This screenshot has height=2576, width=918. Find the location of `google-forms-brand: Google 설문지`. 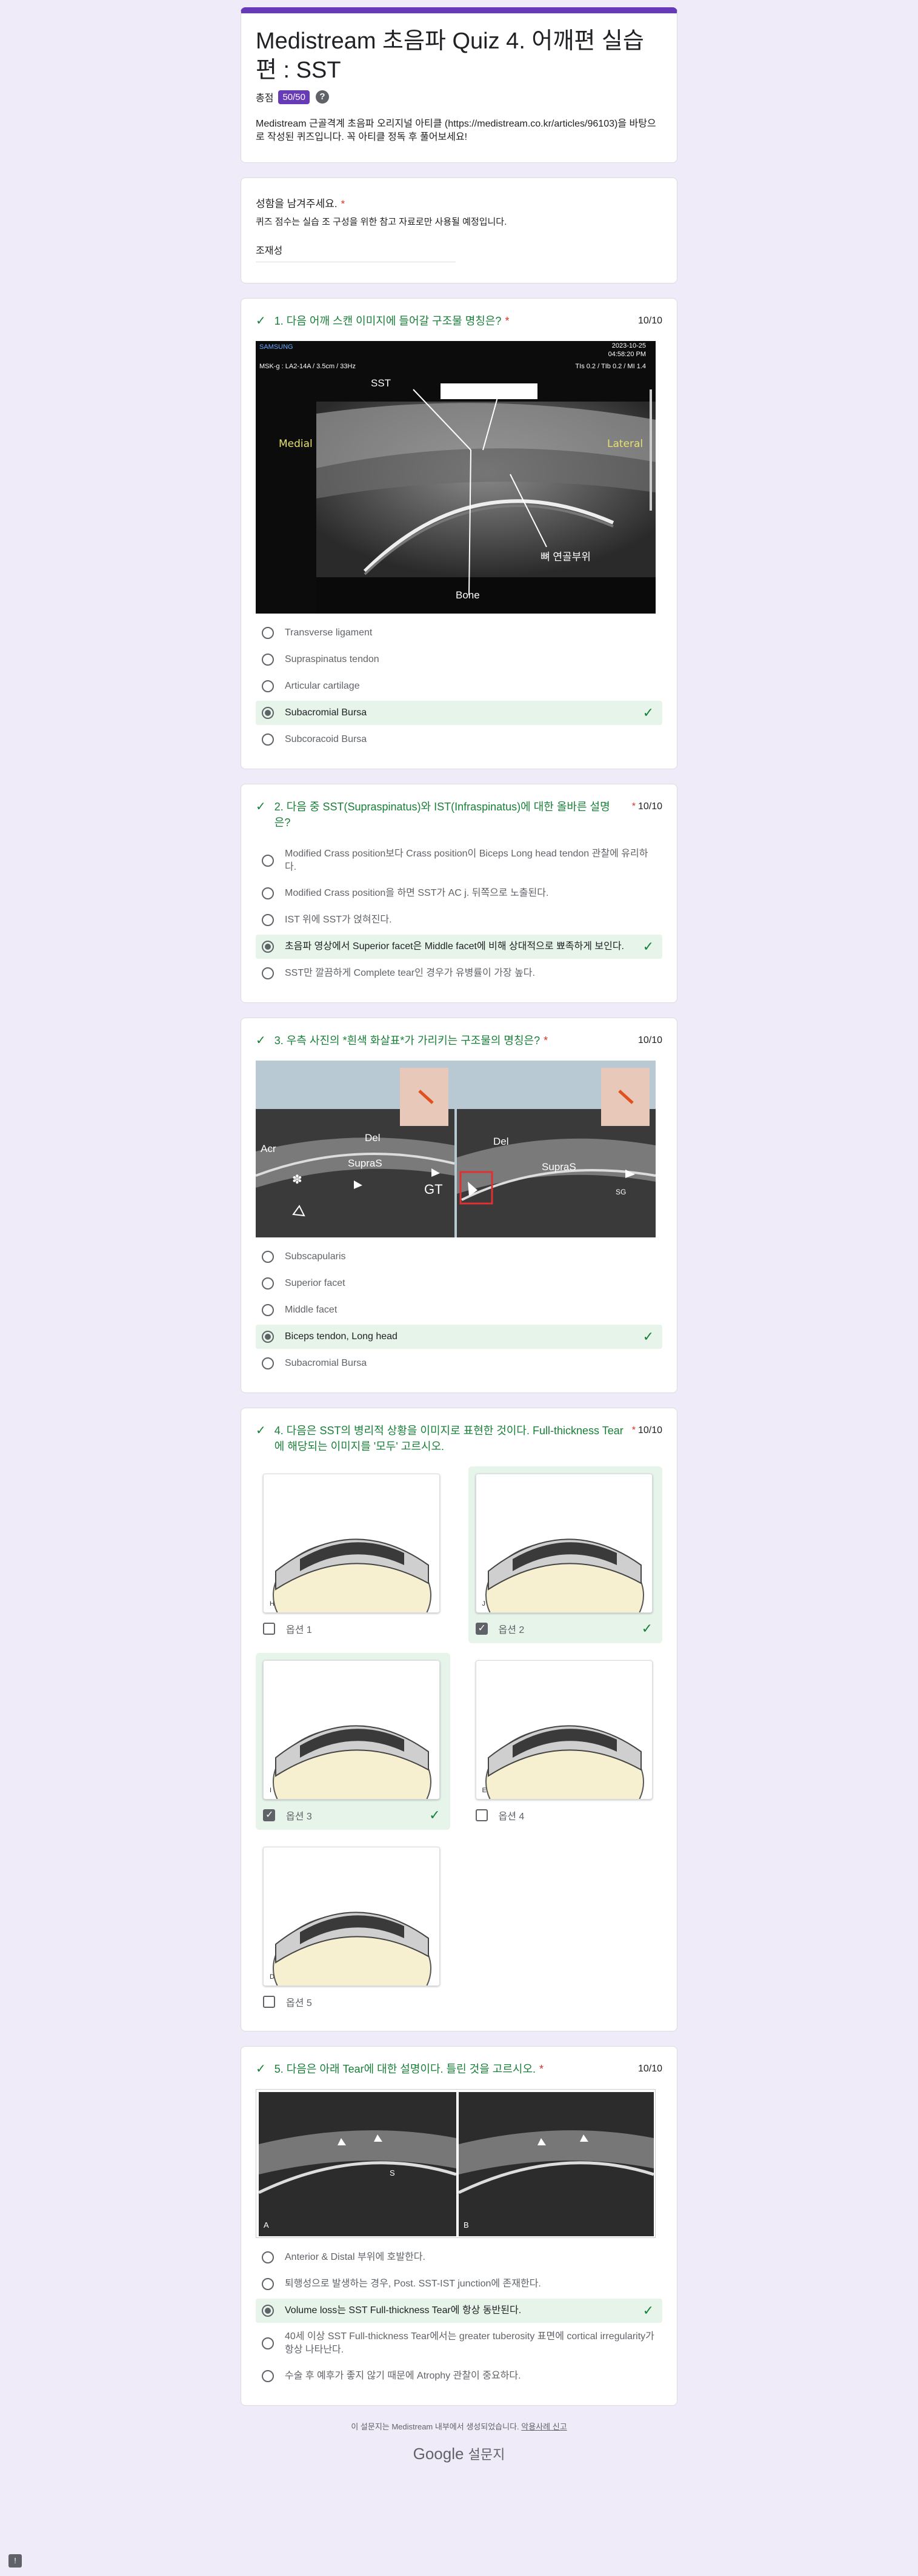

google-forms-brand: Google 설문지 is located at coordinates (459, 2453).